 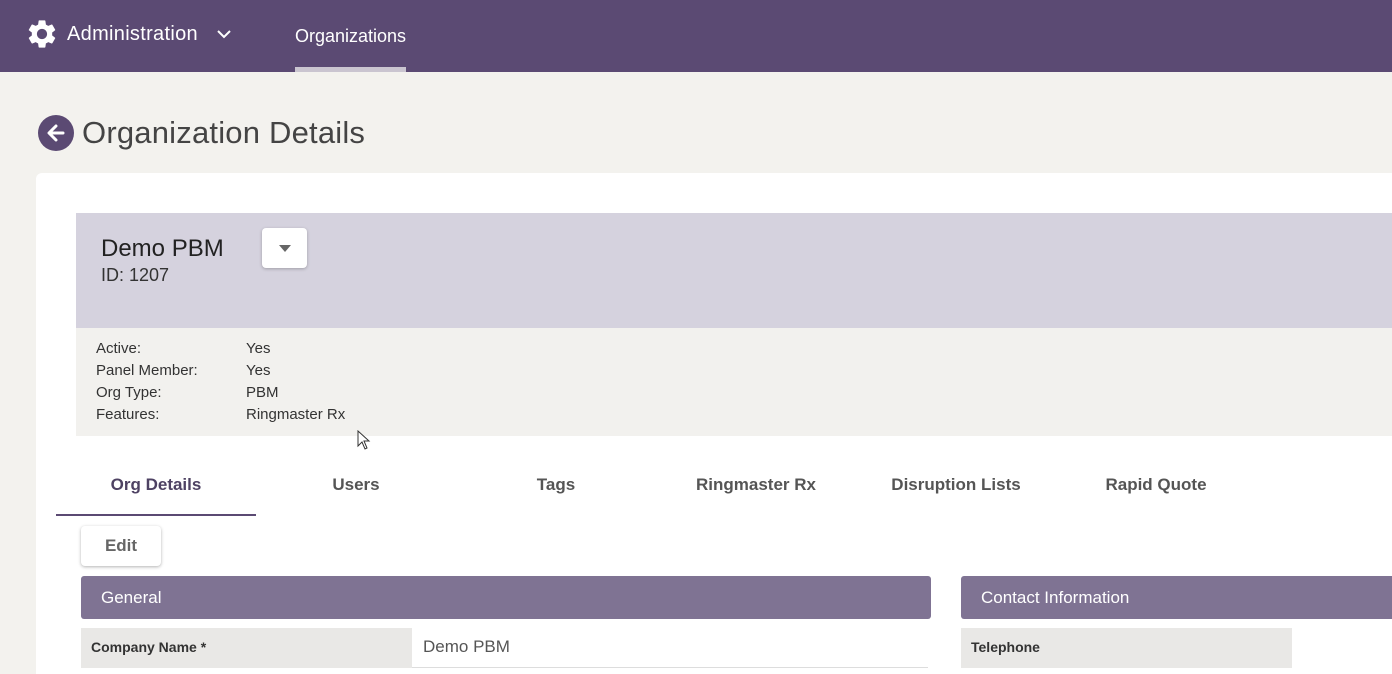 I want to click on page-title: Organization Details, so click(x=224, y=132).